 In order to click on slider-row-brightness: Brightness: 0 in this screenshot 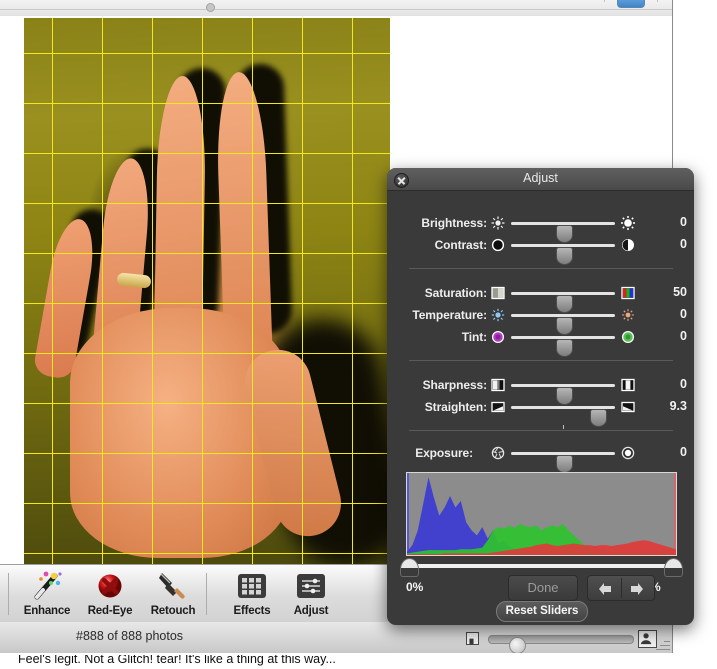, I will do `click(540, 227)`.